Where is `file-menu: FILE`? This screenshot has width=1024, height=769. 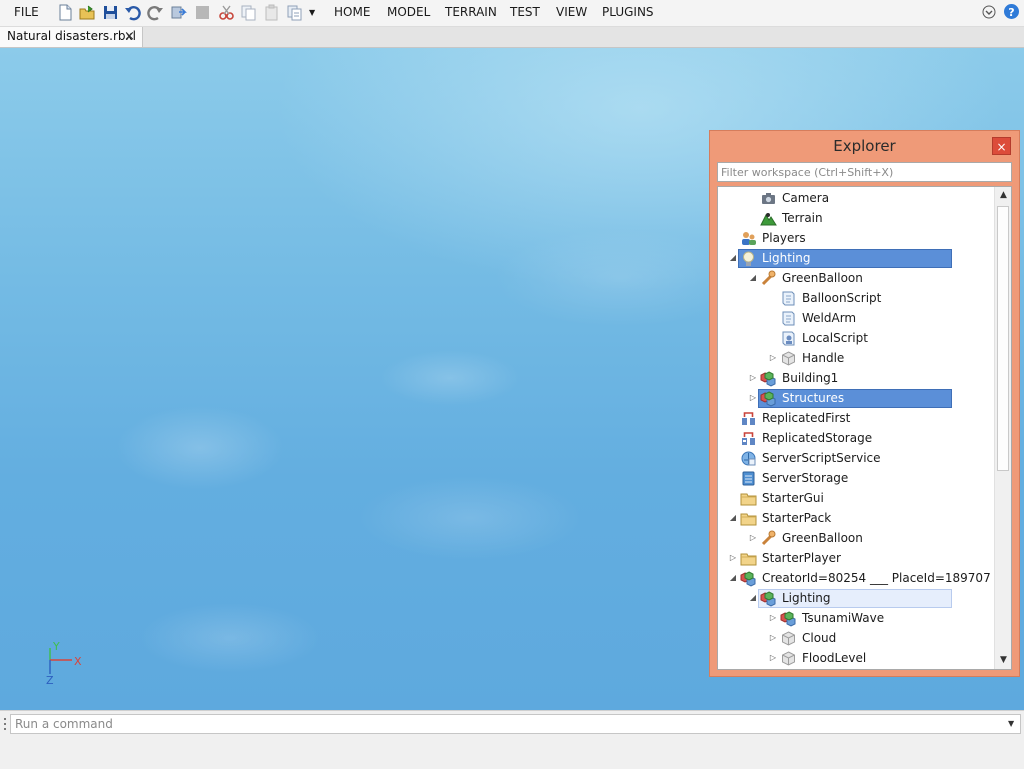 file-menu: FILE is located at coordinates (26, 12).